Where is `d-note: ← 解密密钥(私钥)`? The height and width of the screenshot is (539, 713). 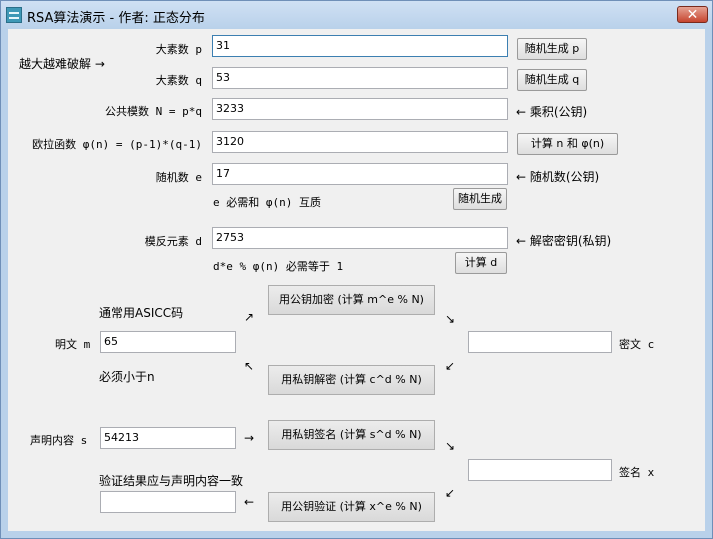
d-note: ← 解密密钥(私钥) is located at coordinates (564, 241).